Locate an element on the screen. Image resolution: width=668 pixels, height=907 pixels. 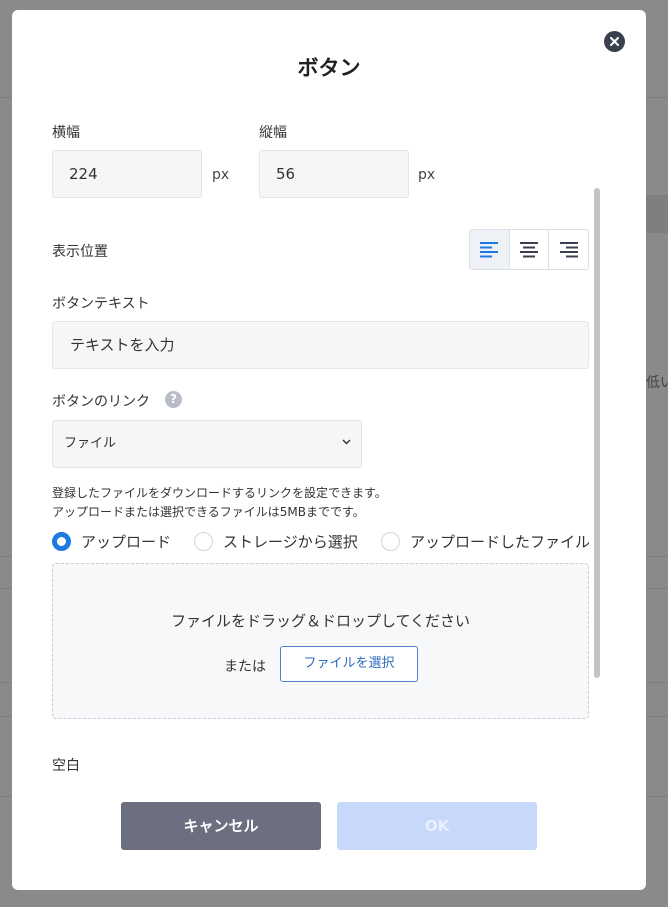
align-right-button is located at coordinates (568, 249).